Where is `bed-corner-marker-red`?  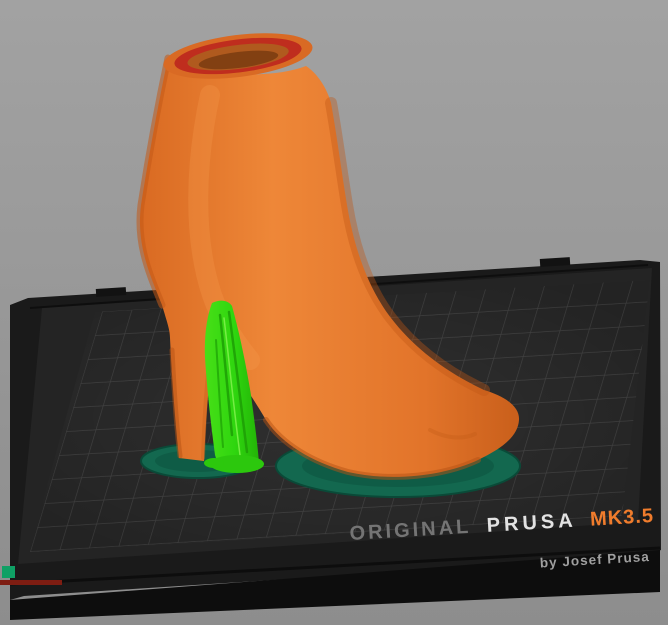
bed-corner-marker-red is located at coordinates (31, 582).